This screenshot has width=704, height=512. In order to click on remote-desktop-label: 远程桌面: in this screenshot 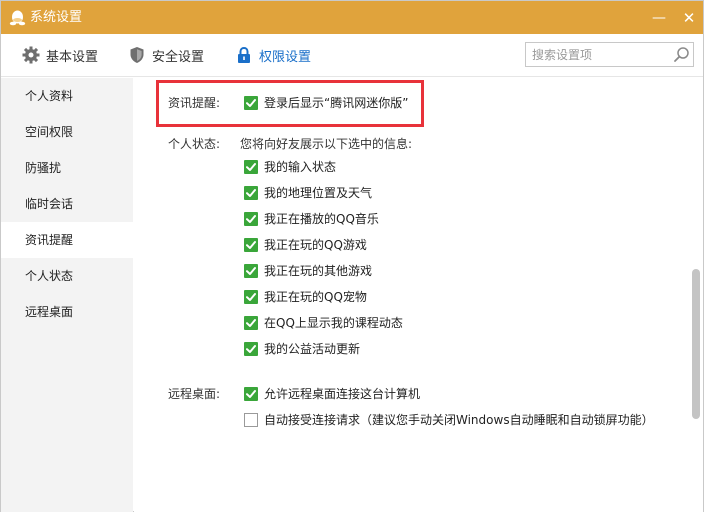, I will do `click(194, 394)`.